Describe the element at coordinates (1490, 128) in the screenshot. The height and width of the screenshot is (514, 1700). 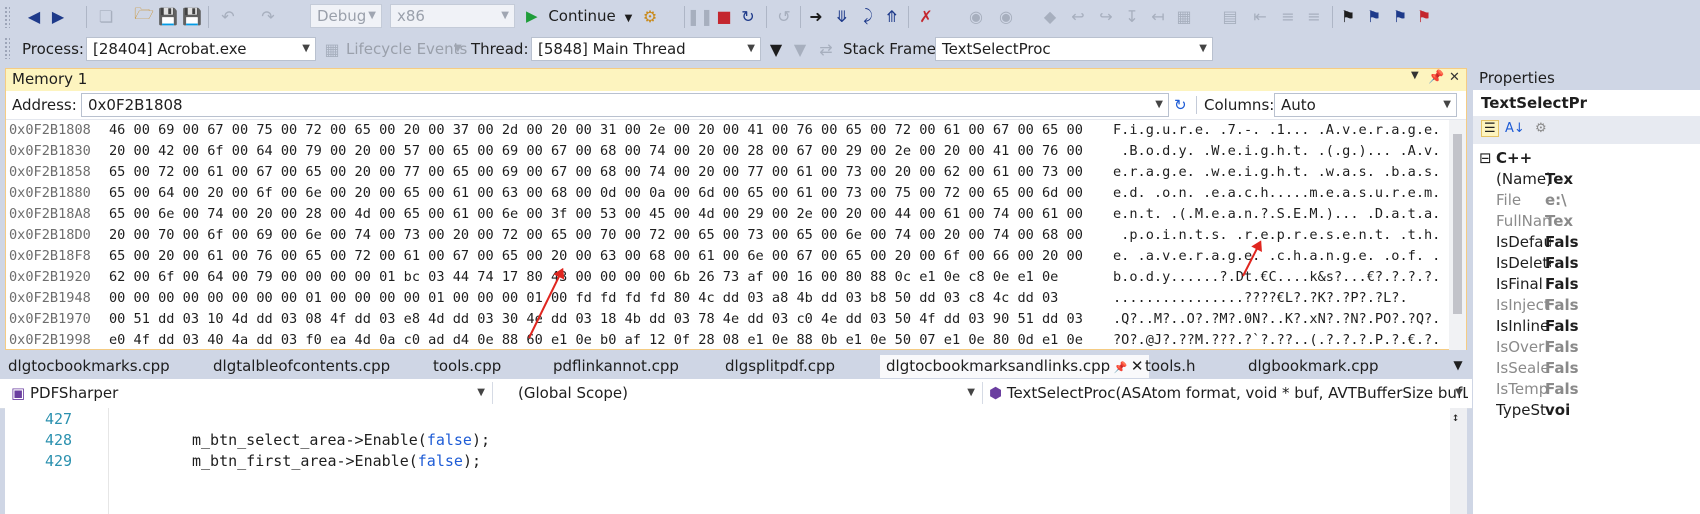
I see `categorized-icon: ☰` at that location.